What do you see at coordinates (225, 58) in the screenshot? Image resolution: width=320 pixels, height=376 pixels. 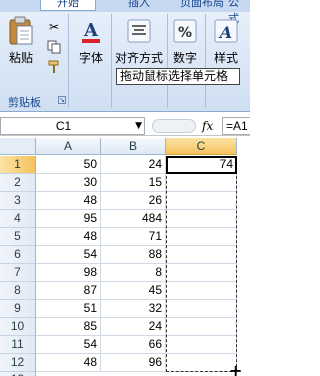 I see `styles-label: 样式` at bounding box center [225, 58].